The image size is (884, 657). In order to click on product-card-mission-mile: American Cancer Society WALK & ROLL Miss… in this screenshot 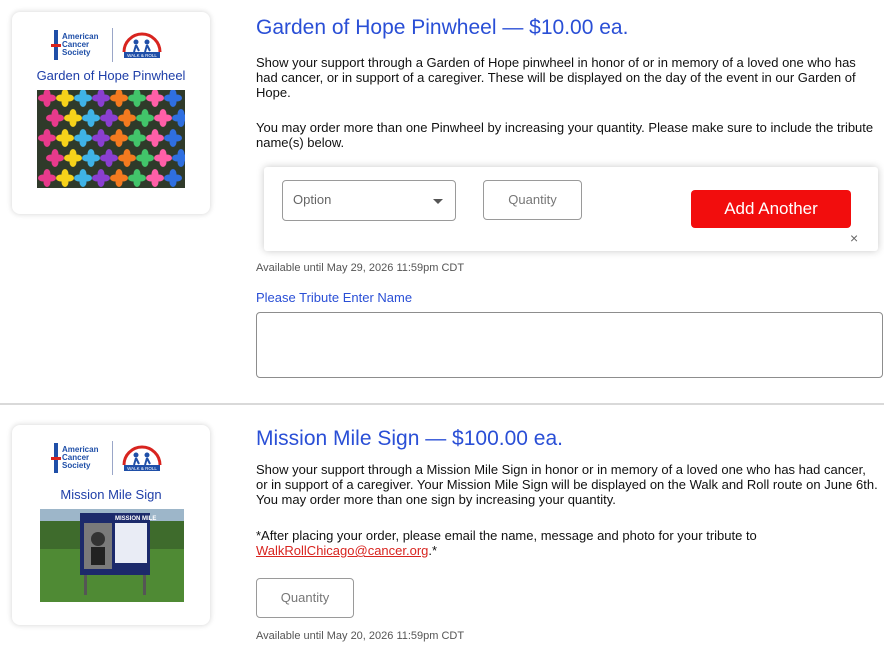, I will do `click(111, 525)`.